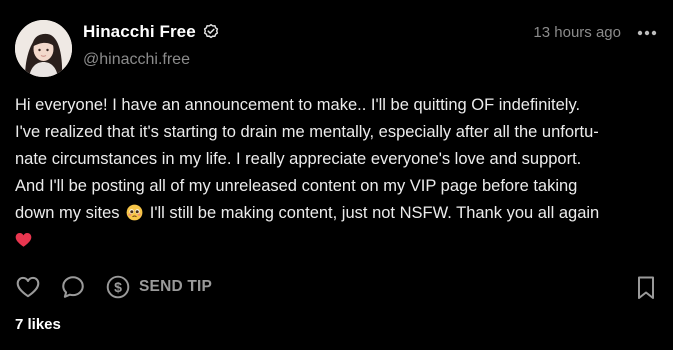 Image resolution: width=673 pixels, height=350 pixels. What do you see at coordinates (176, 286) in the screenshot?
I see `send-tip-label: SEND TIP` at bounding box center [176, 286].